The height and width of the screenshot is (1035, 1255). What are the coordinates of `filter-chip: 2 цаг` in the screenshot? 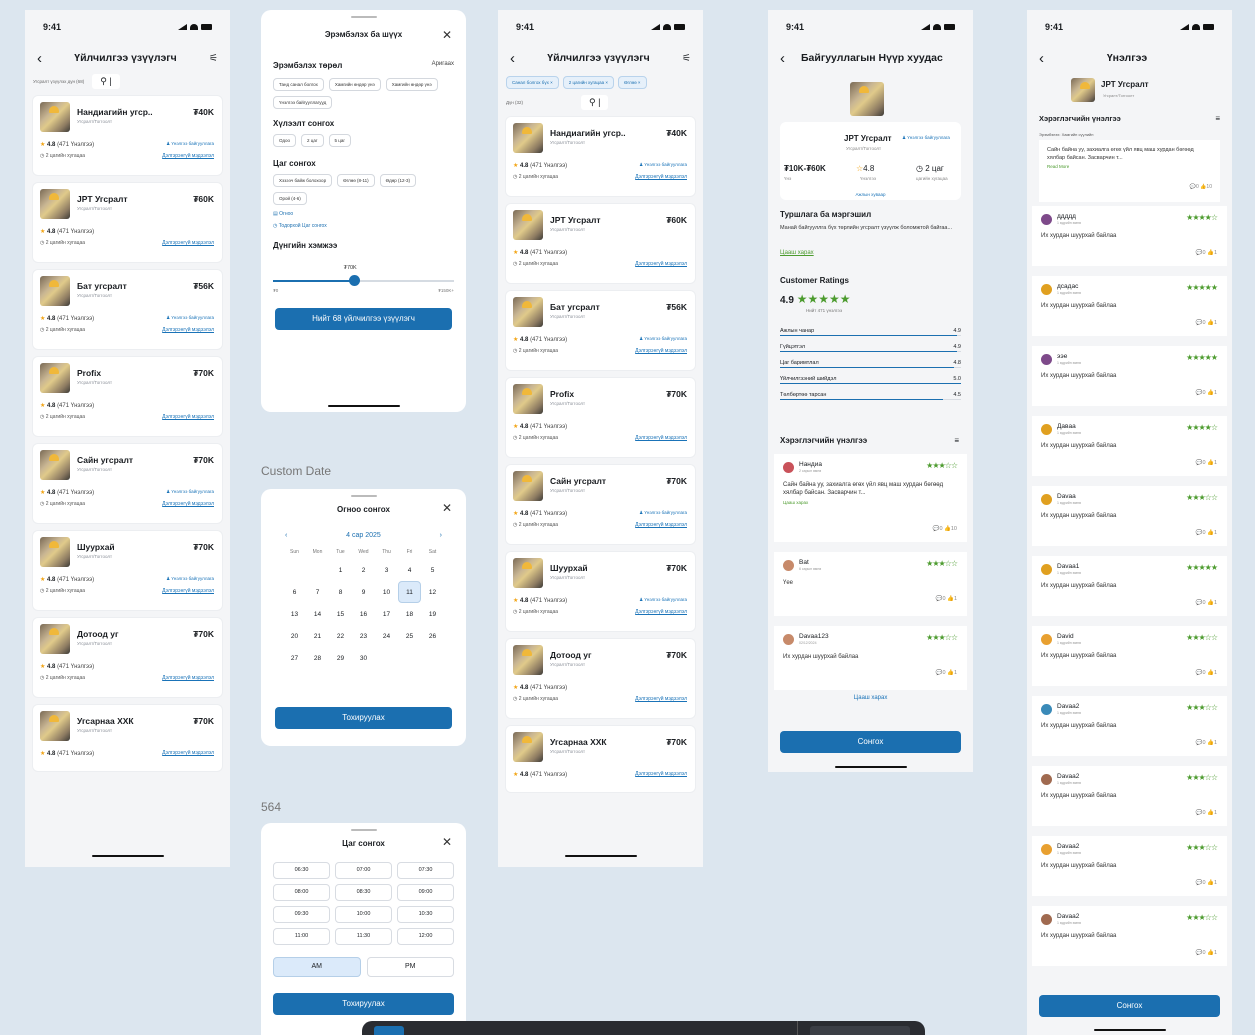 It's located at (312, 140).